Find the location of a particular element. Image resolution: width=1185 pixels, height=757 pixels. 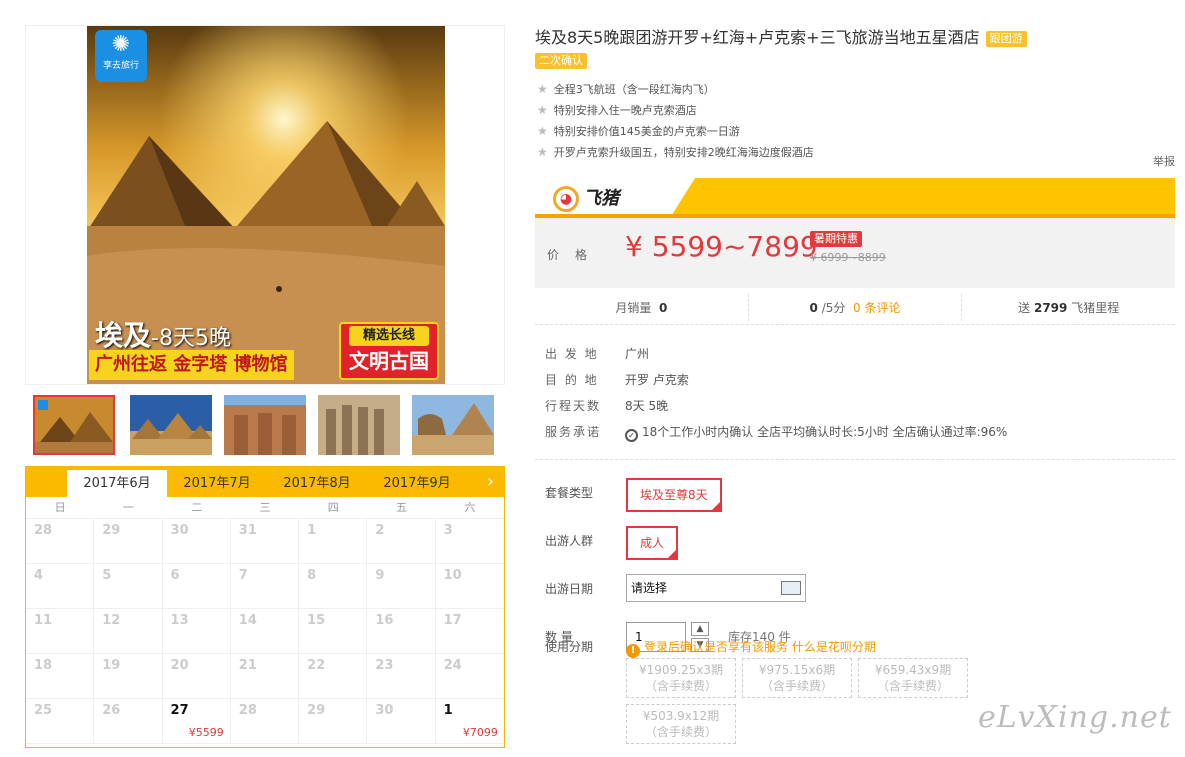

package-option-button: 埃及至尊8天 is located at coordinates (674, 495).